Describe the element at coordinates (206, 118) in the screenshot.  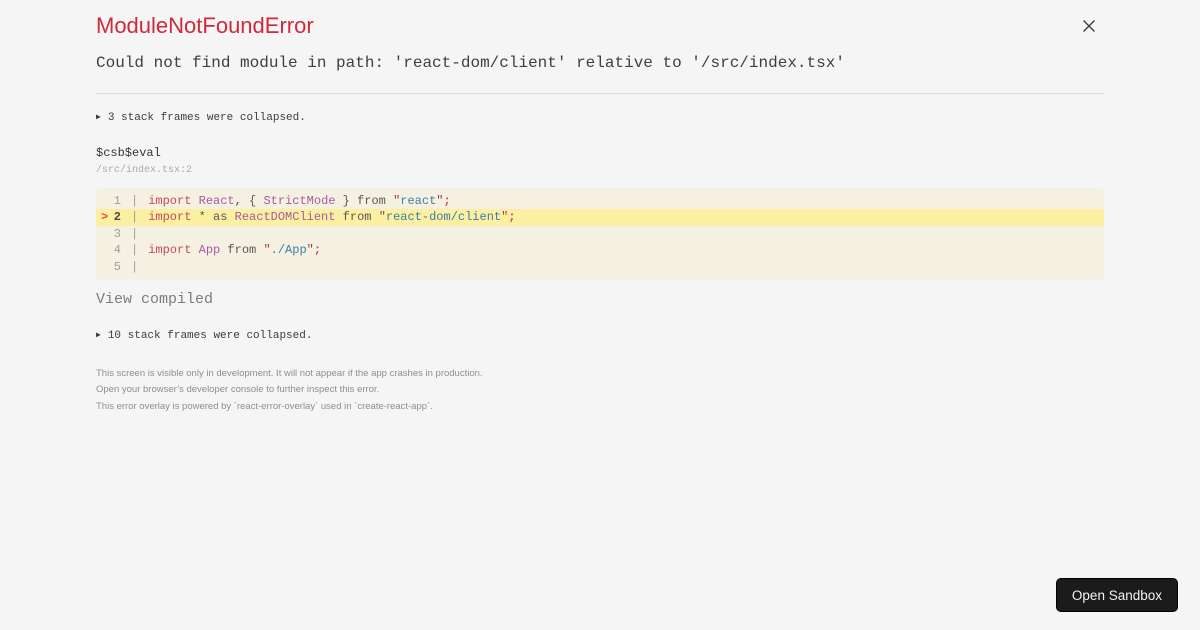
I see `collapsed-frames-top-label: 3 stack frames were collapsed.` at that location.